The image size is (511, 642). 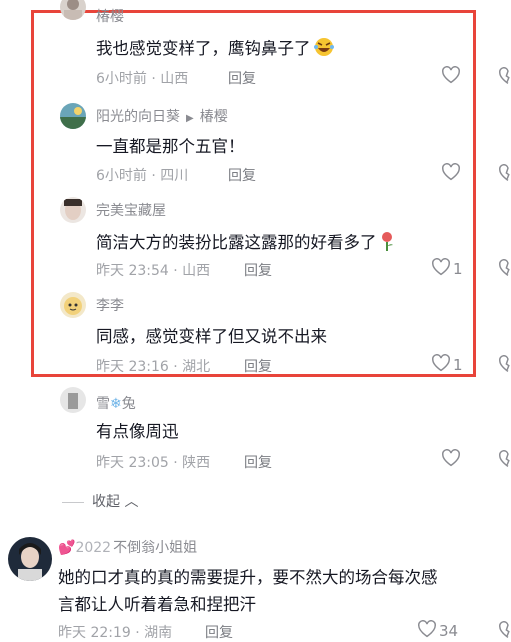 What do you see at coordinates (110, 16) in the screenshot?
I see `commenter-name: 椿樱` at bounding box center [110, 16].